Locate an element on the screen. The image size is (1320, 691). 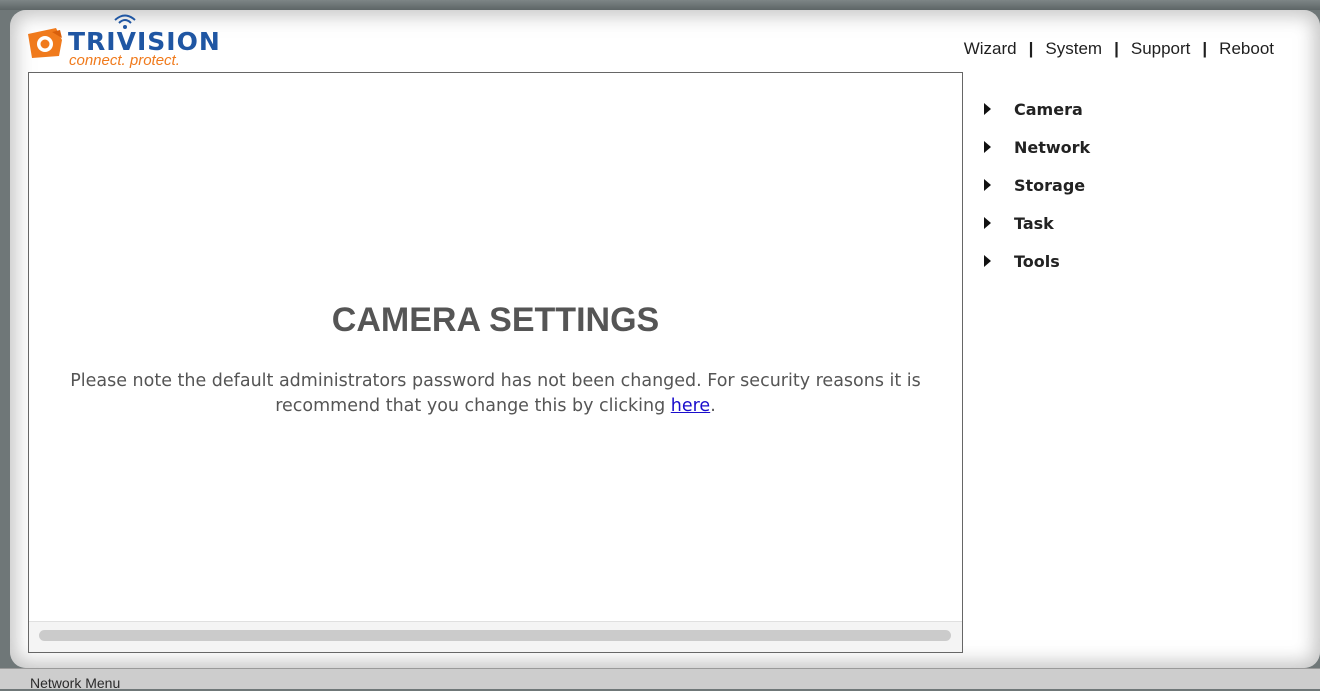
nav-support-link: Support is located at coordinates (1161, 49).